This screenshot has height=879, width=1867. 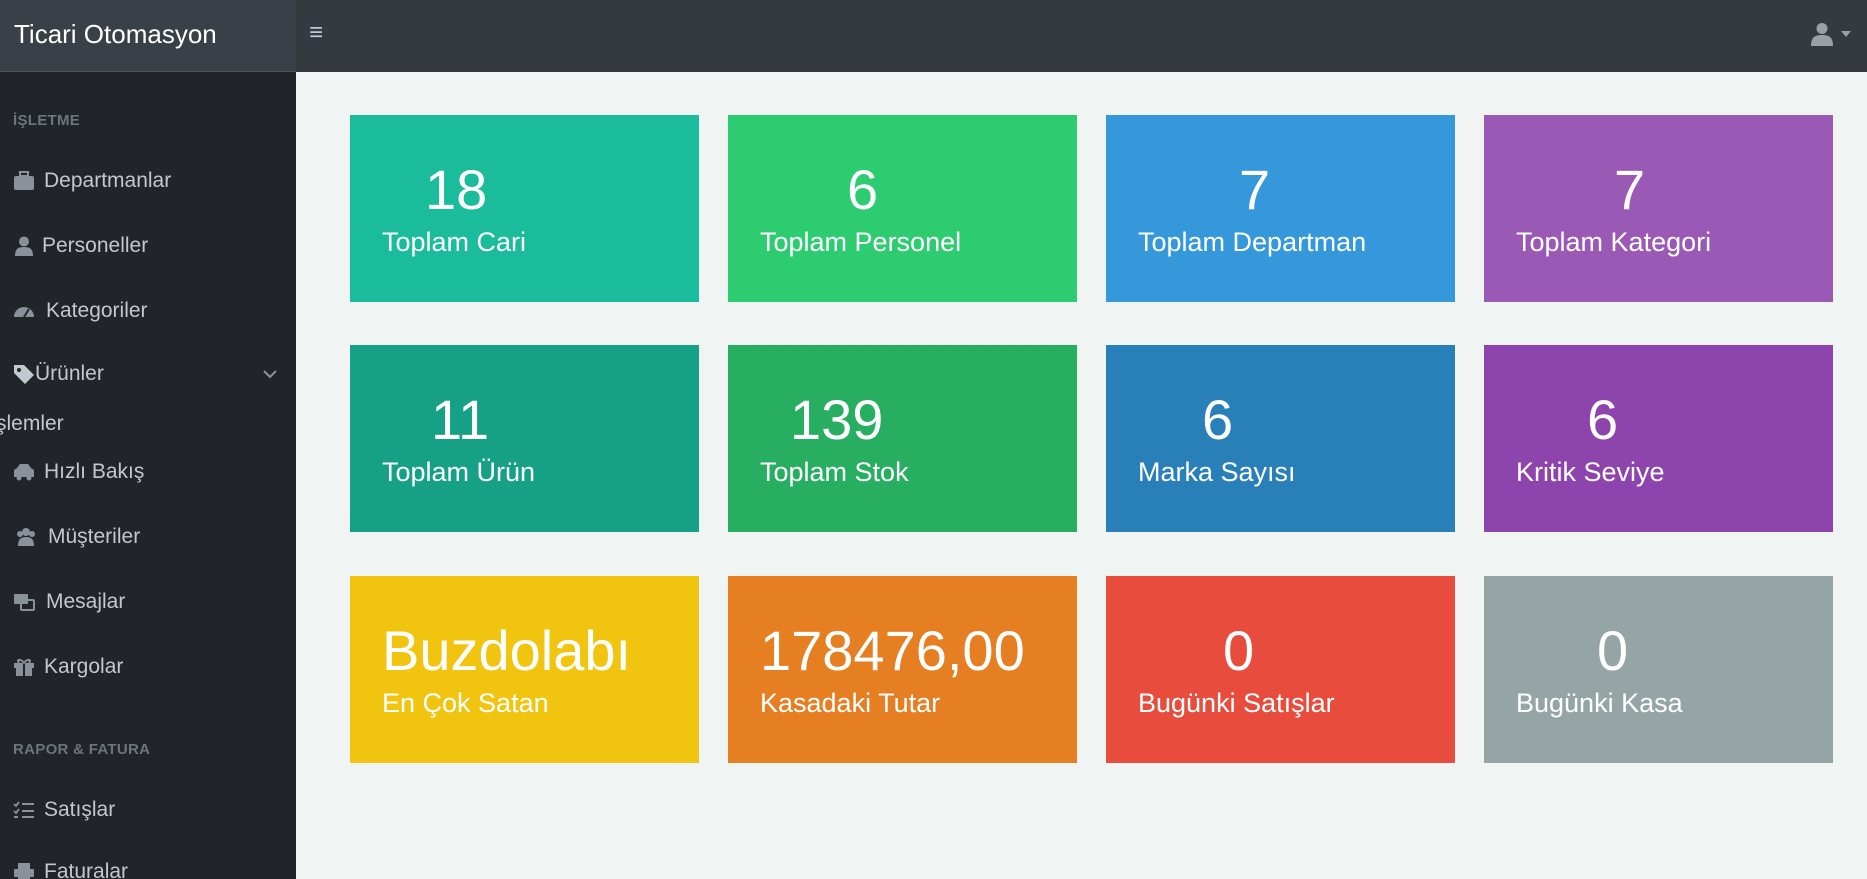 What do you see at coordinates (97, 310) in the screenshot?
I see `sidebar-item-label: Kategoriler` at bounding box center [97, 310].